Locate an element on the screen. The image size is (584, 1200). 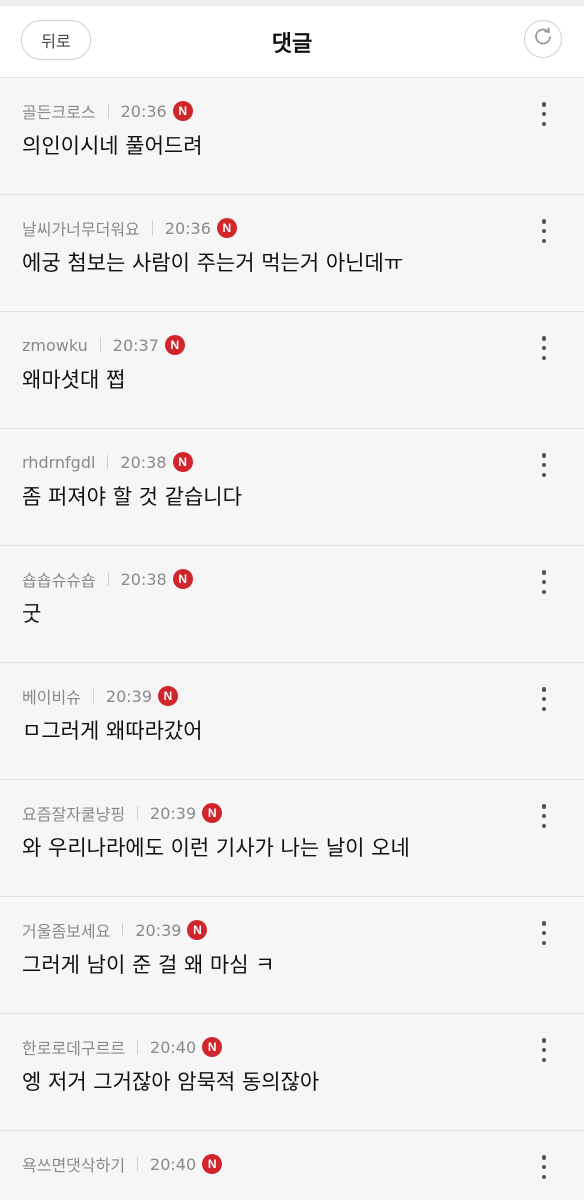
comment-item: 한로로데구르르 20:40 N 엥 저거 그거잖아 암묵적 동의잖아 is located at coordinates (292, 1072).